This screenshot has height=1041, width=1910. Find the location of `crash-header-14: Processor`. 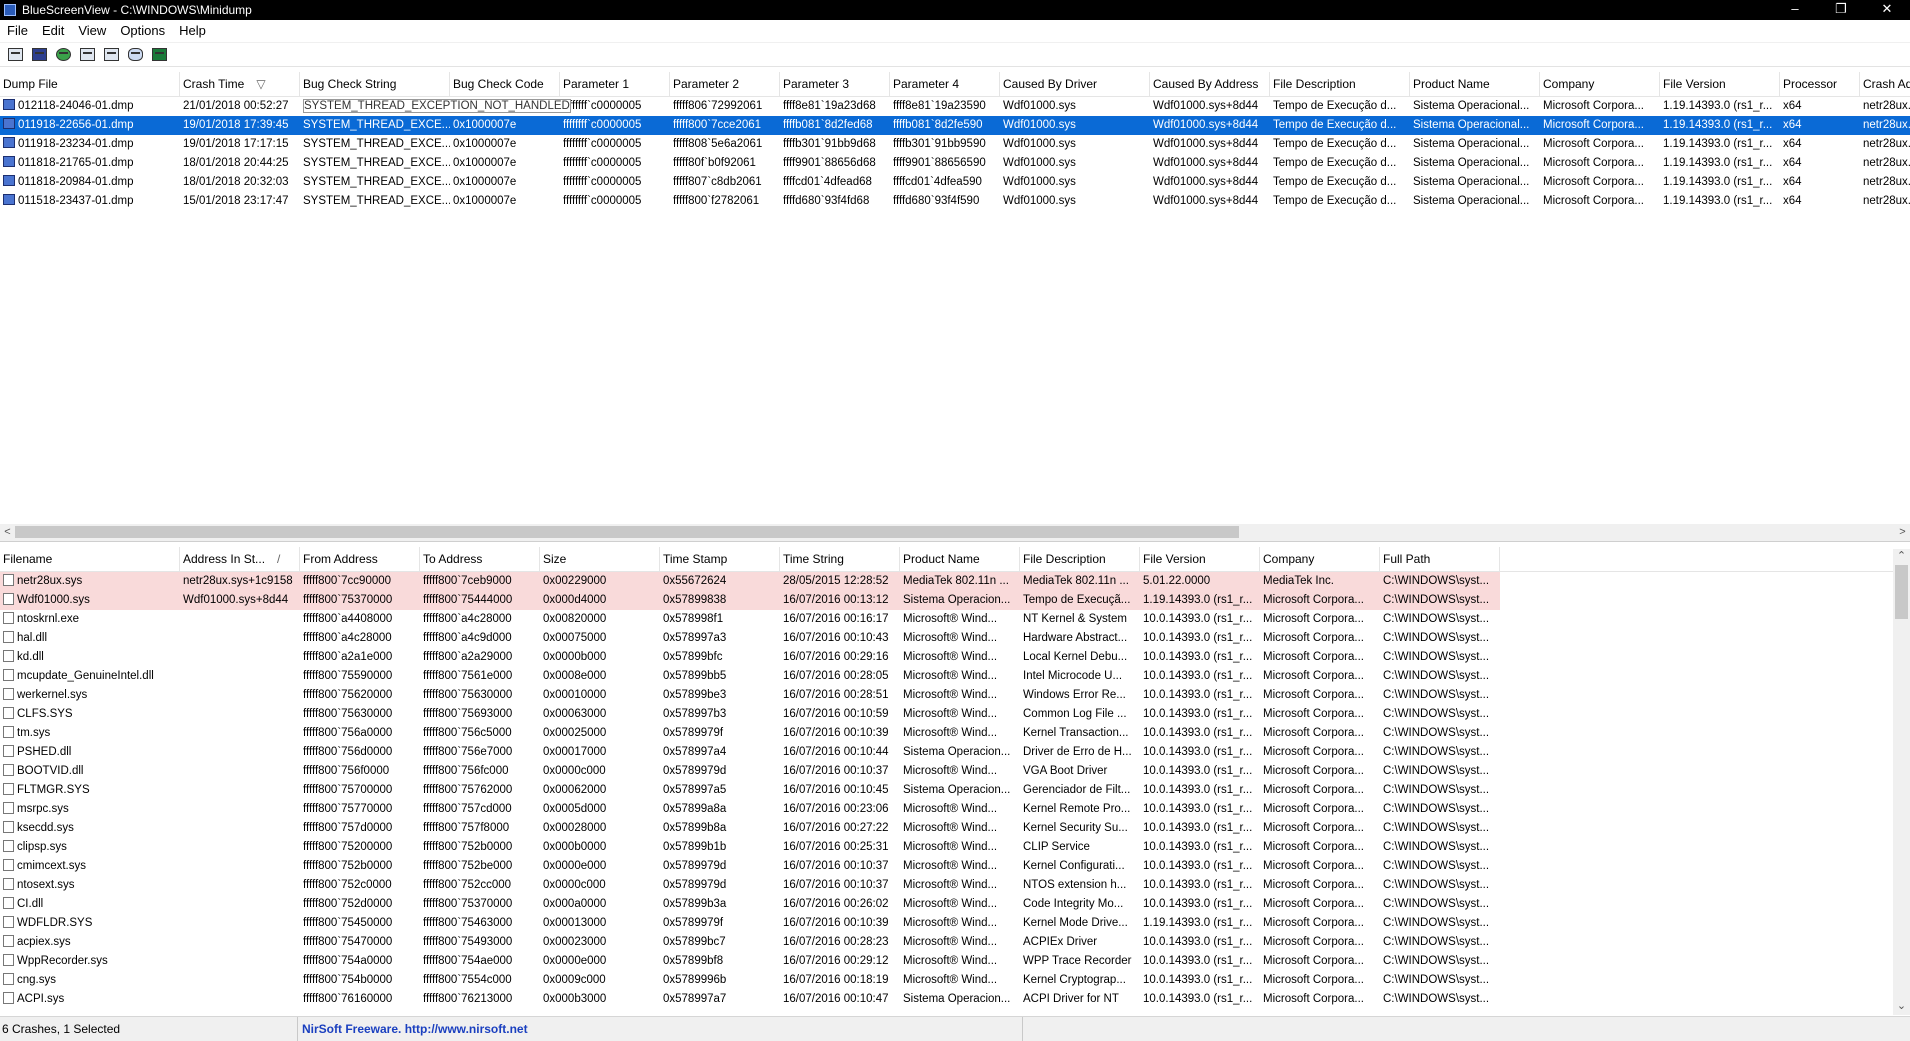

crash-header-14: Processor is located at coordinates (1820, 84).